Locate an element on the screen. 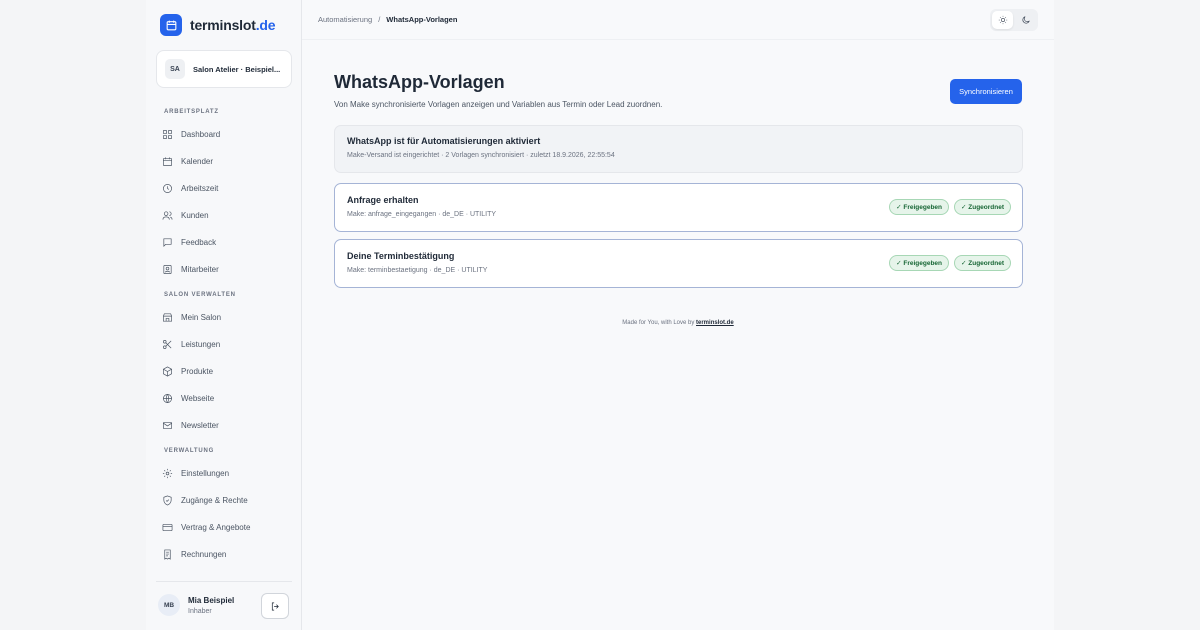 The image size is (1200, 630). sidebar-item-zugaenge-rechte: Zugänge & Rechte is located at coordinates (226, 500).